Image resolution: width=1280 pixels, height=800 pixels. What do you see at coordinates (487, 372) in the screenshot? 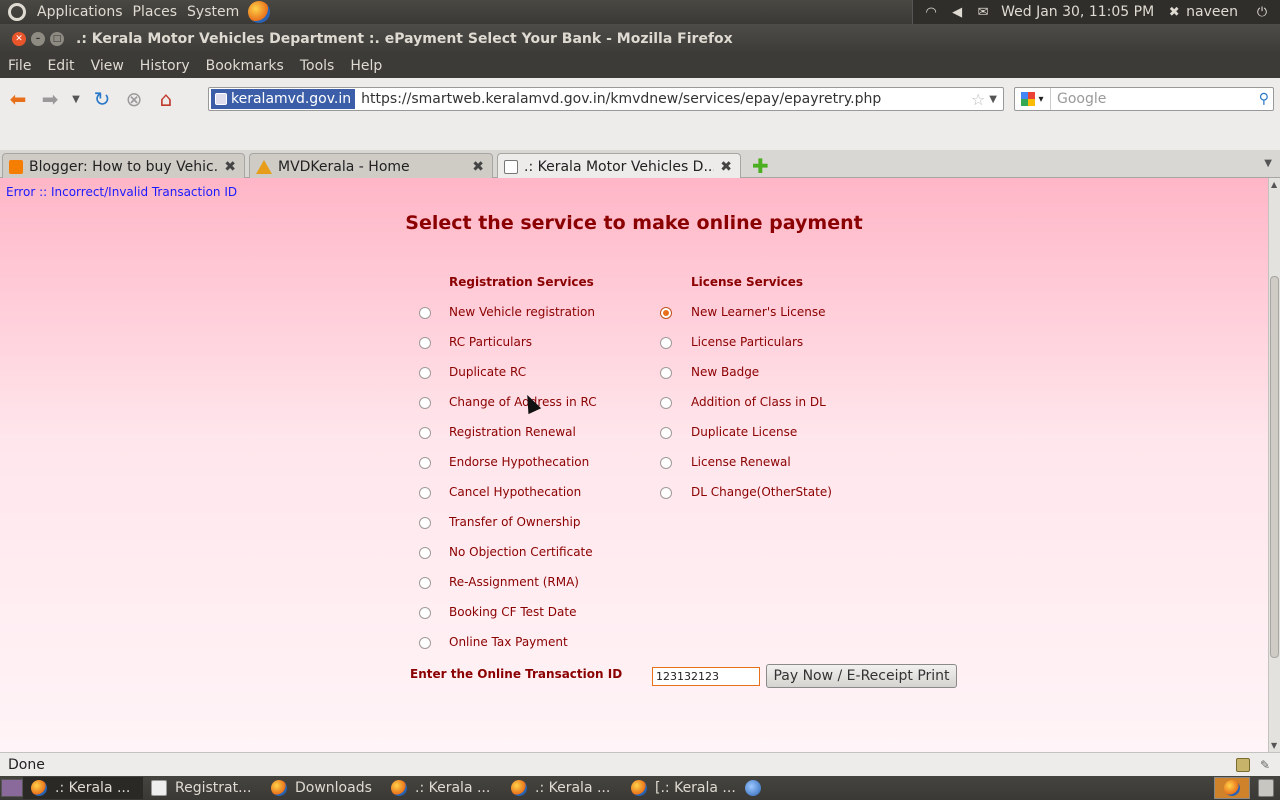
I see `option-label: Duplicate RC` at bounding box center [487, 372].